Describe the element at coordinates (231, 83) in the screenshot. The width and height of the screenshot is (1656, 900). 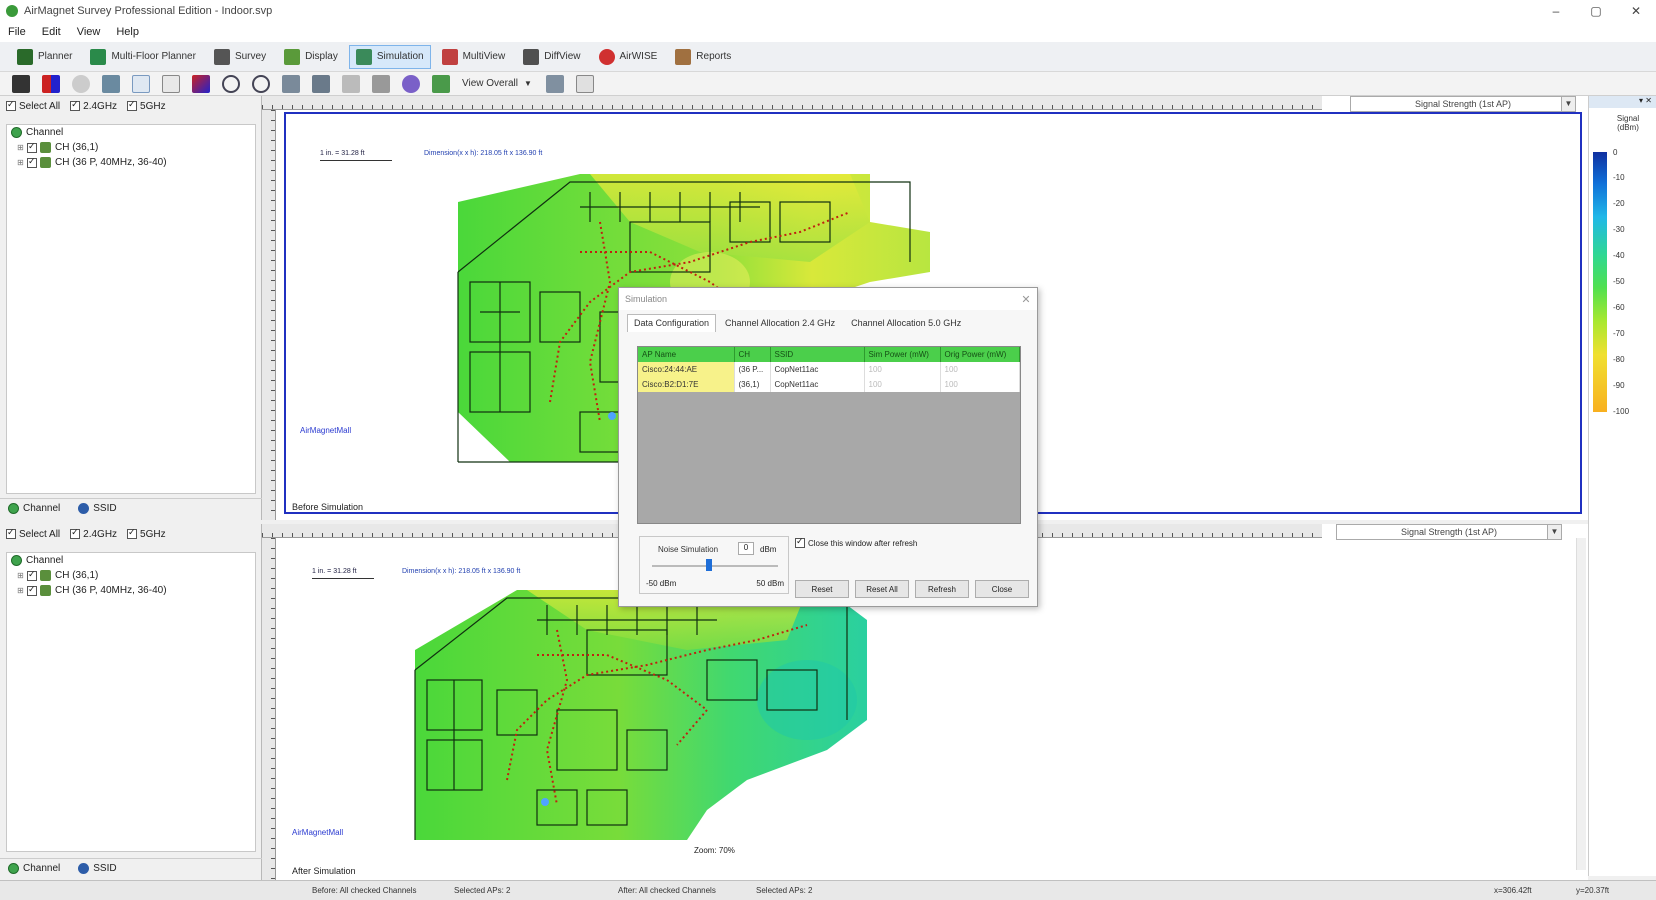
I see `zoom-in-icon` at that location.